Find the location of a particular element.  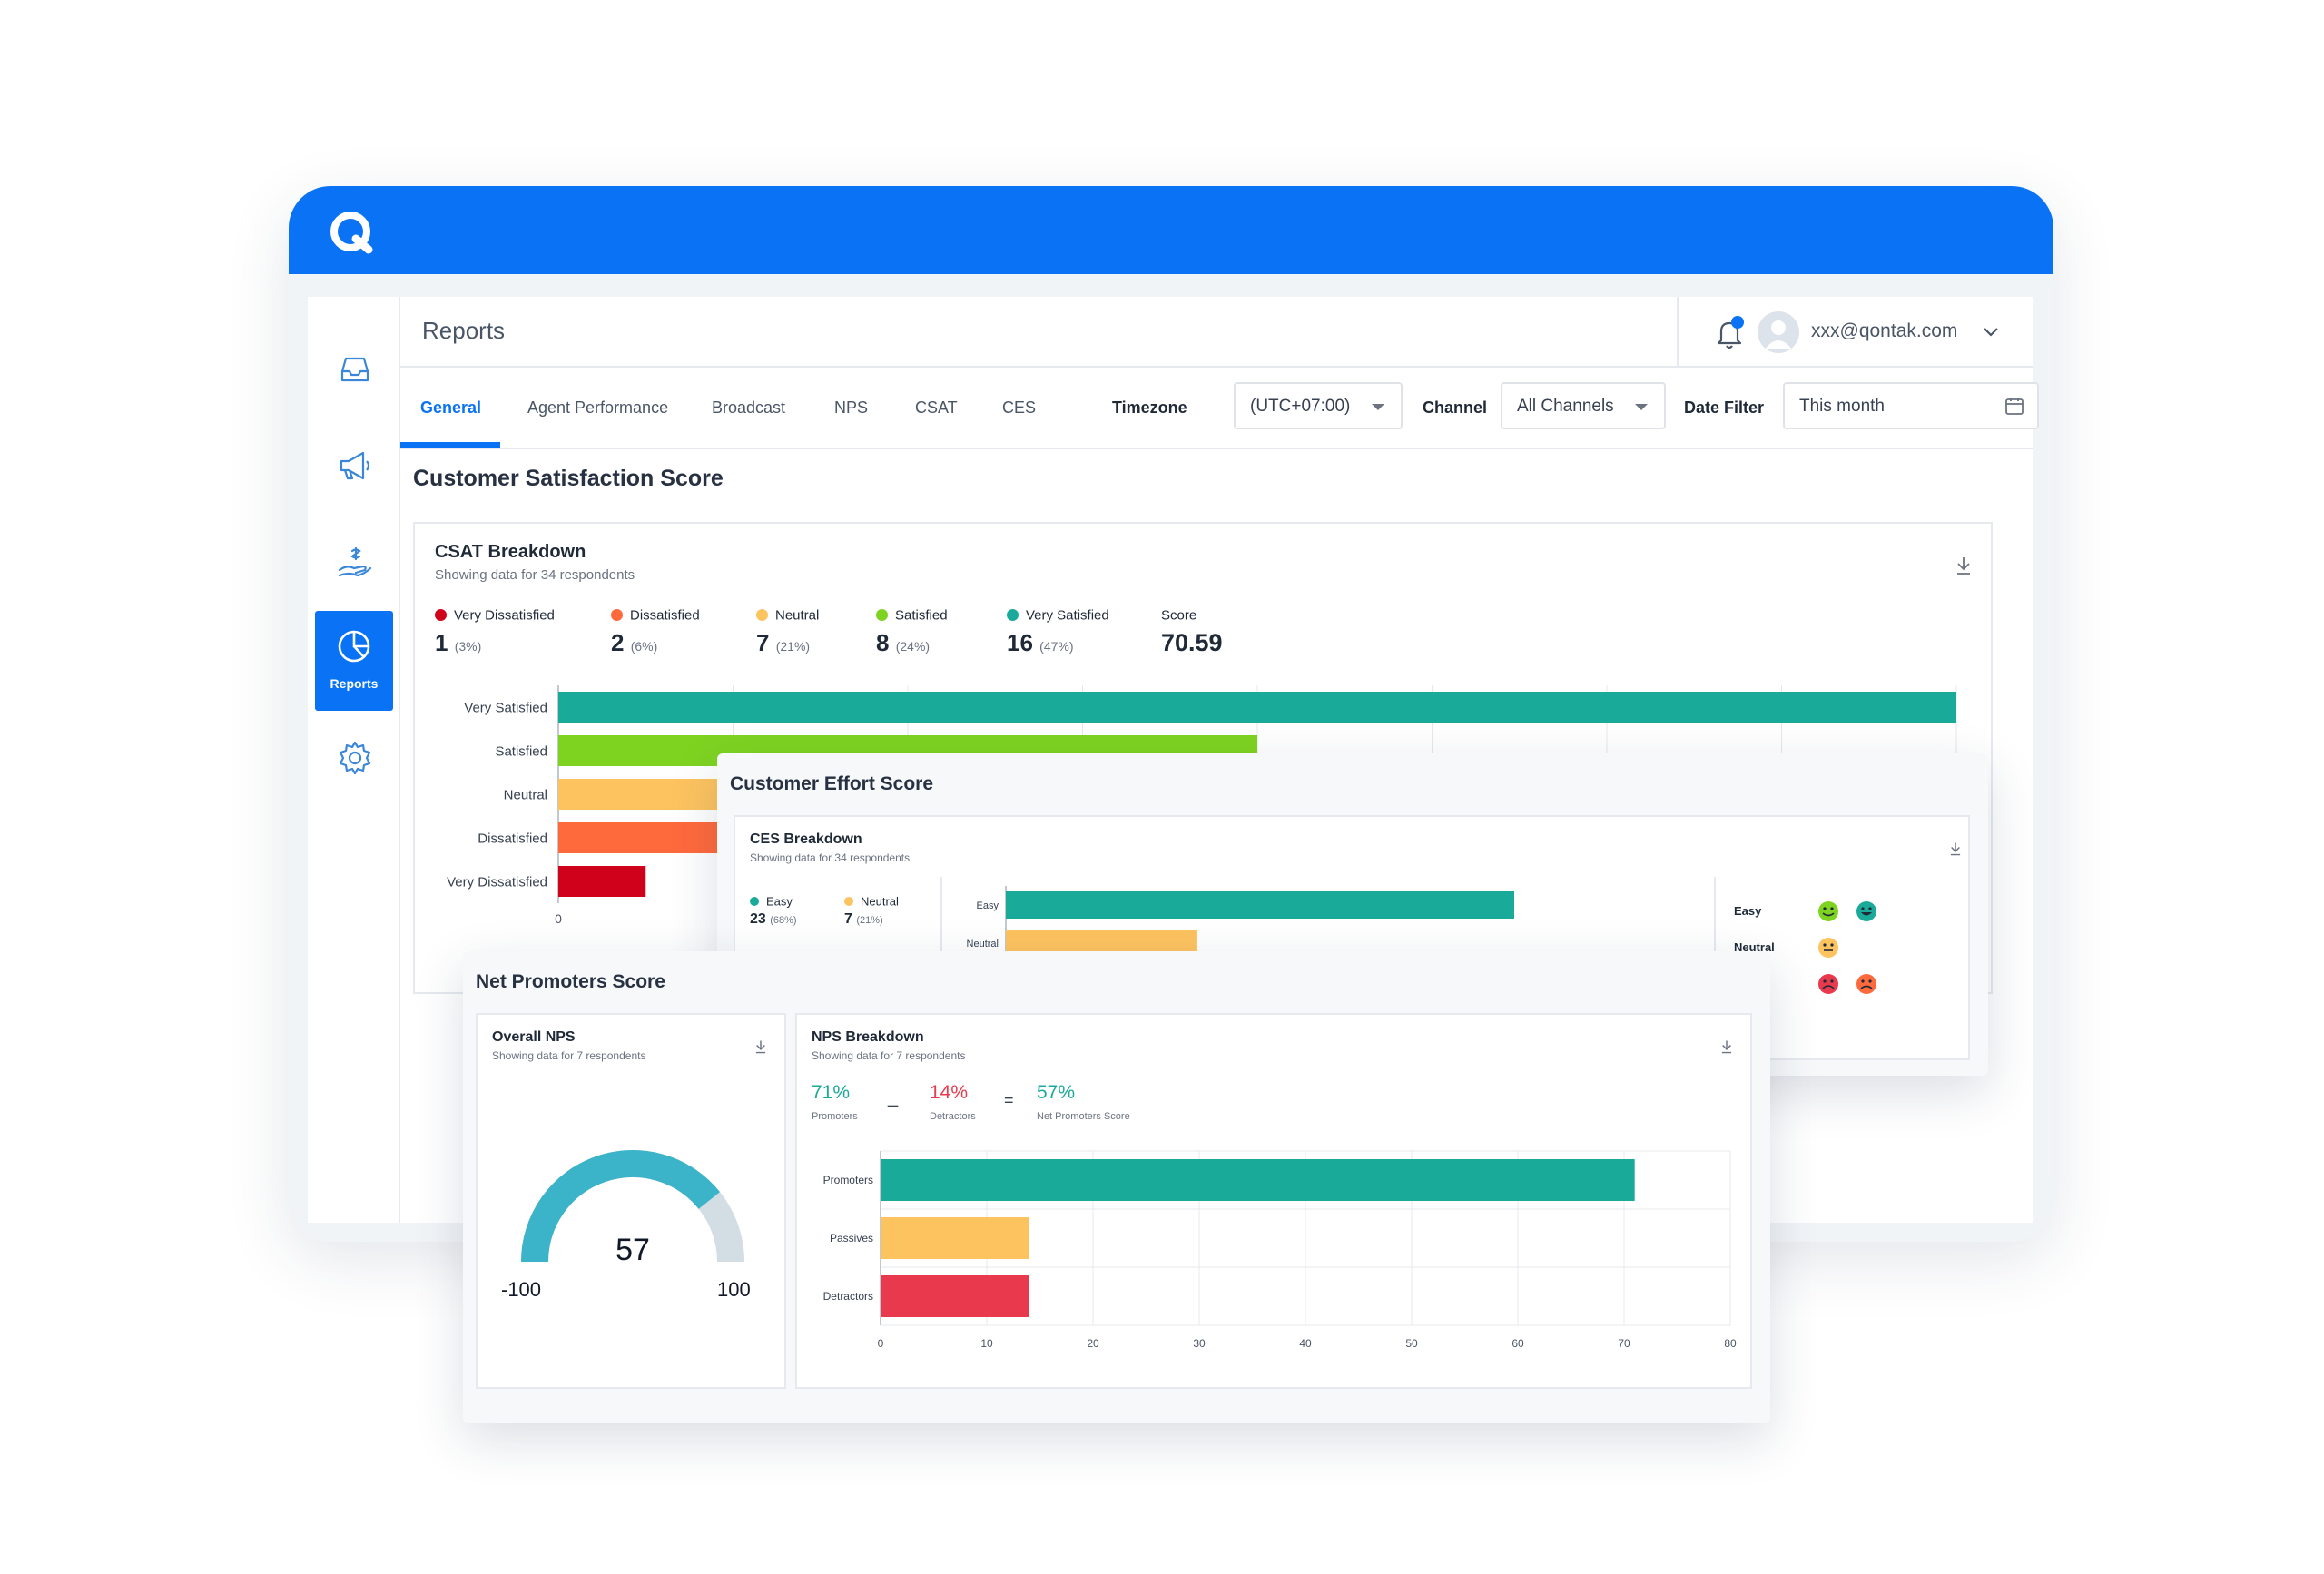

date-filter-value: This month is located at coordinates (1842, 406).